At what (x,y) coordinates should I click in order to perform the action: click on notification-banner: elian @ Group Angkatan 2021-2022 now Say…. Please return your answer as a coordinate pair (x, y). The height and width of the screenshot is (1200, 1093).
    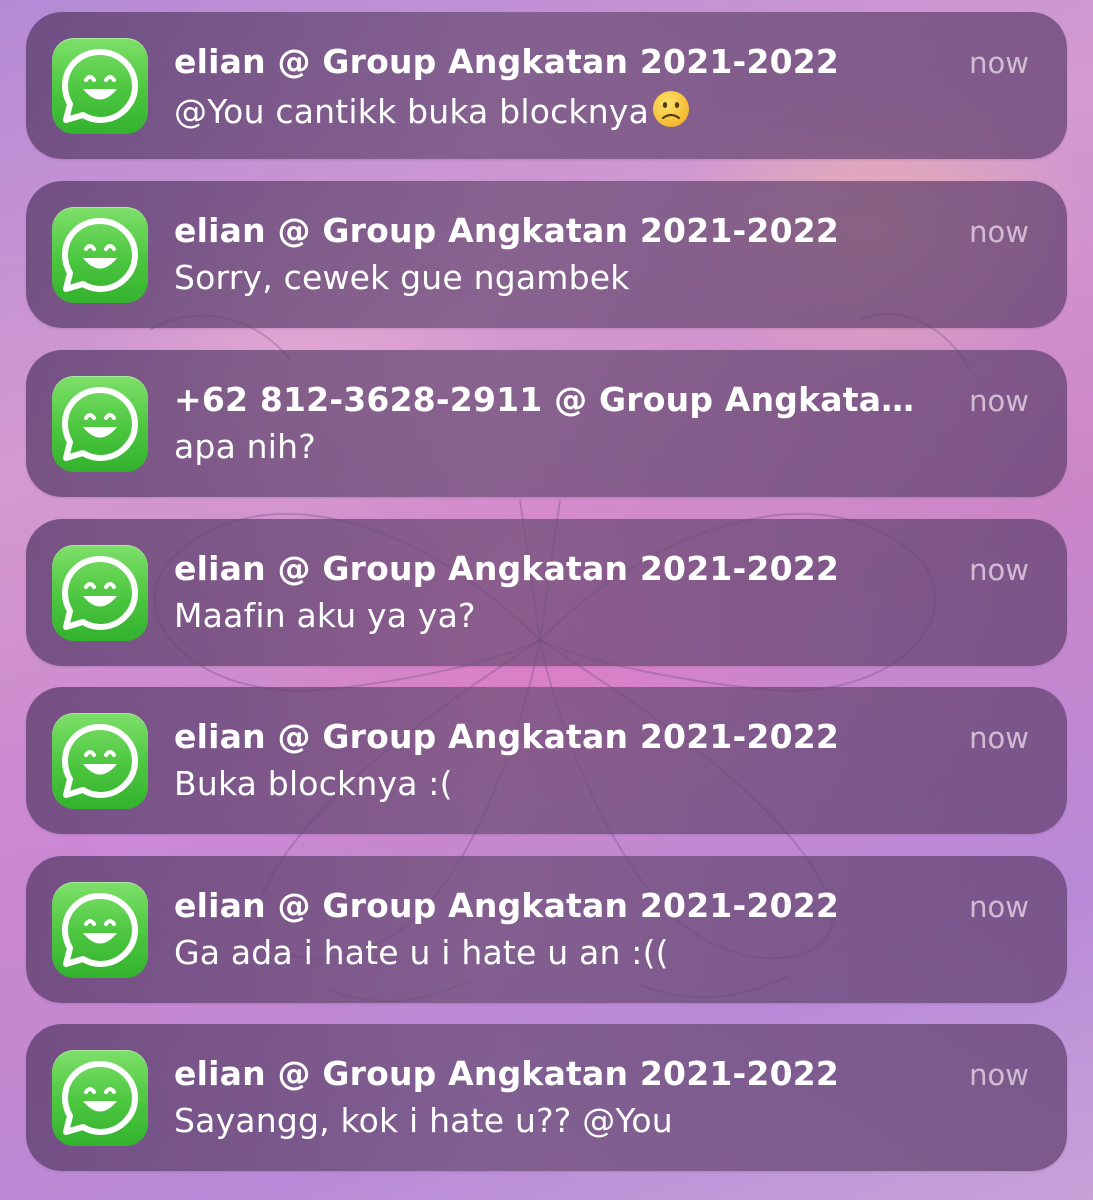
    Looking at the image, I should click on (546, 1097).